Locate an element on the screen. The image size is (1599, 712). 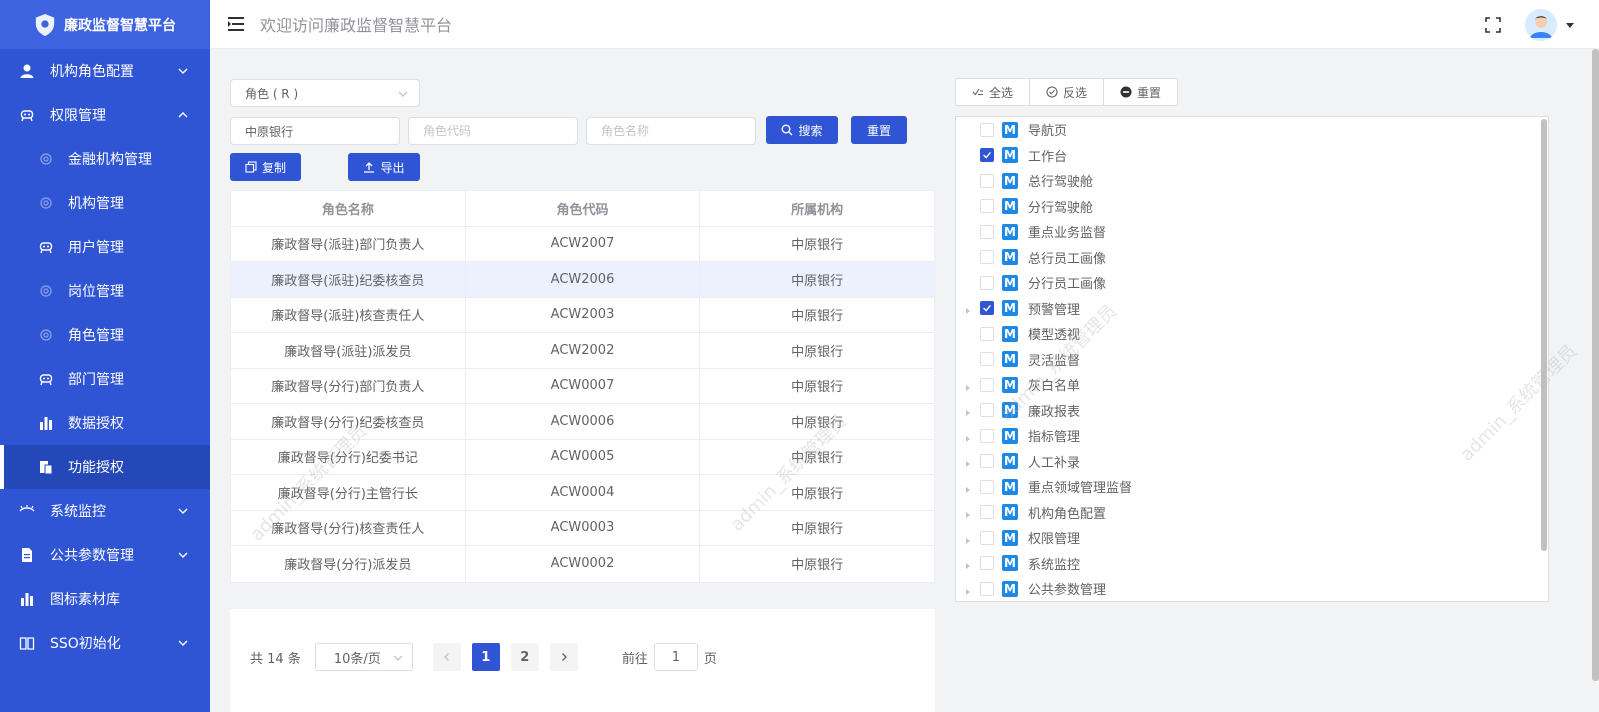
sidebar-subitem: 部门管理 is located at coordinates (105, 379).